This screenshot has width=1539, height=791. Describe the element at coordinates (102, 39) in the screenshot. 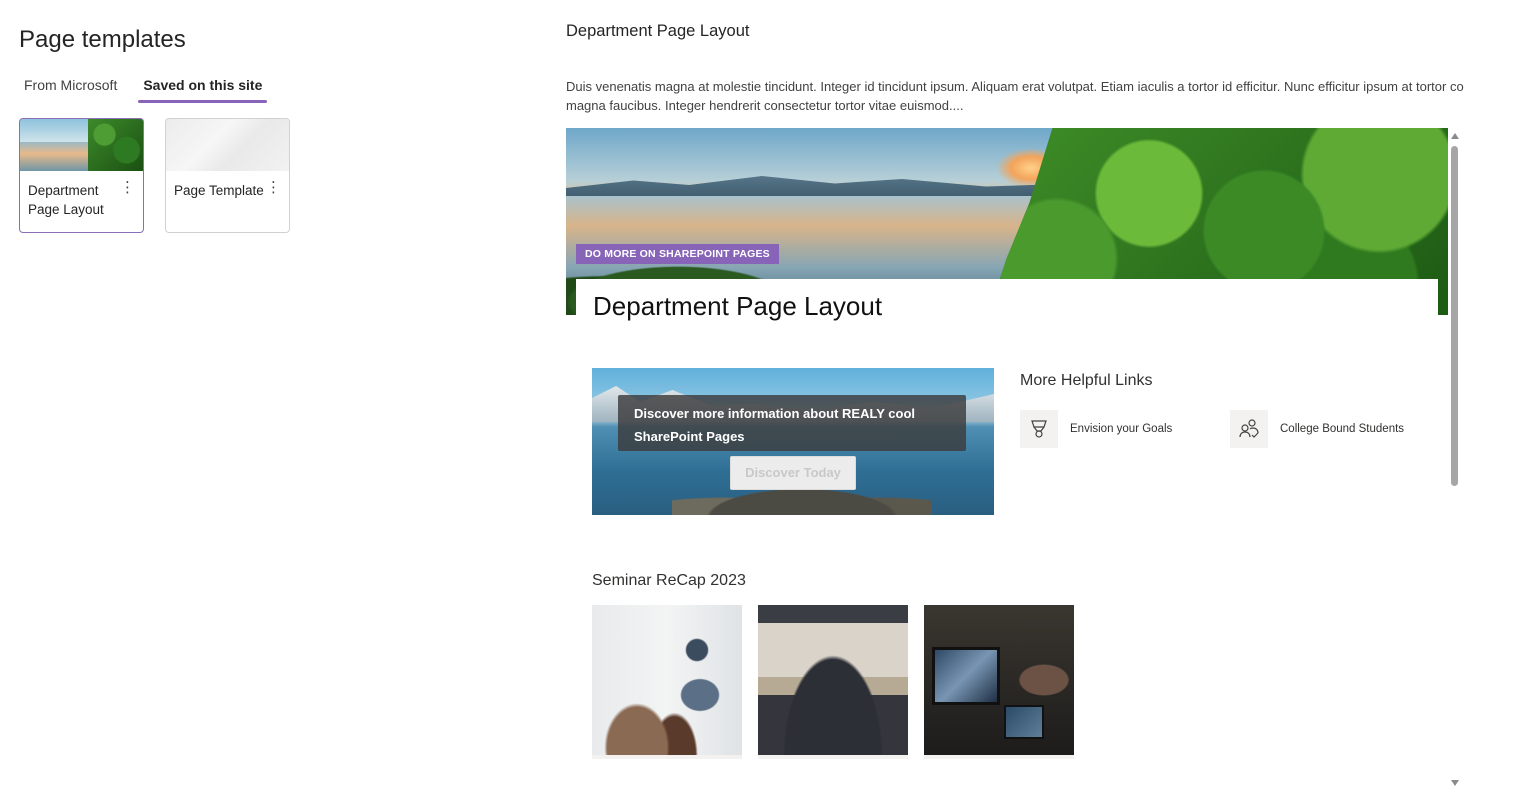

I see `panel-title: Page templates` at that location.